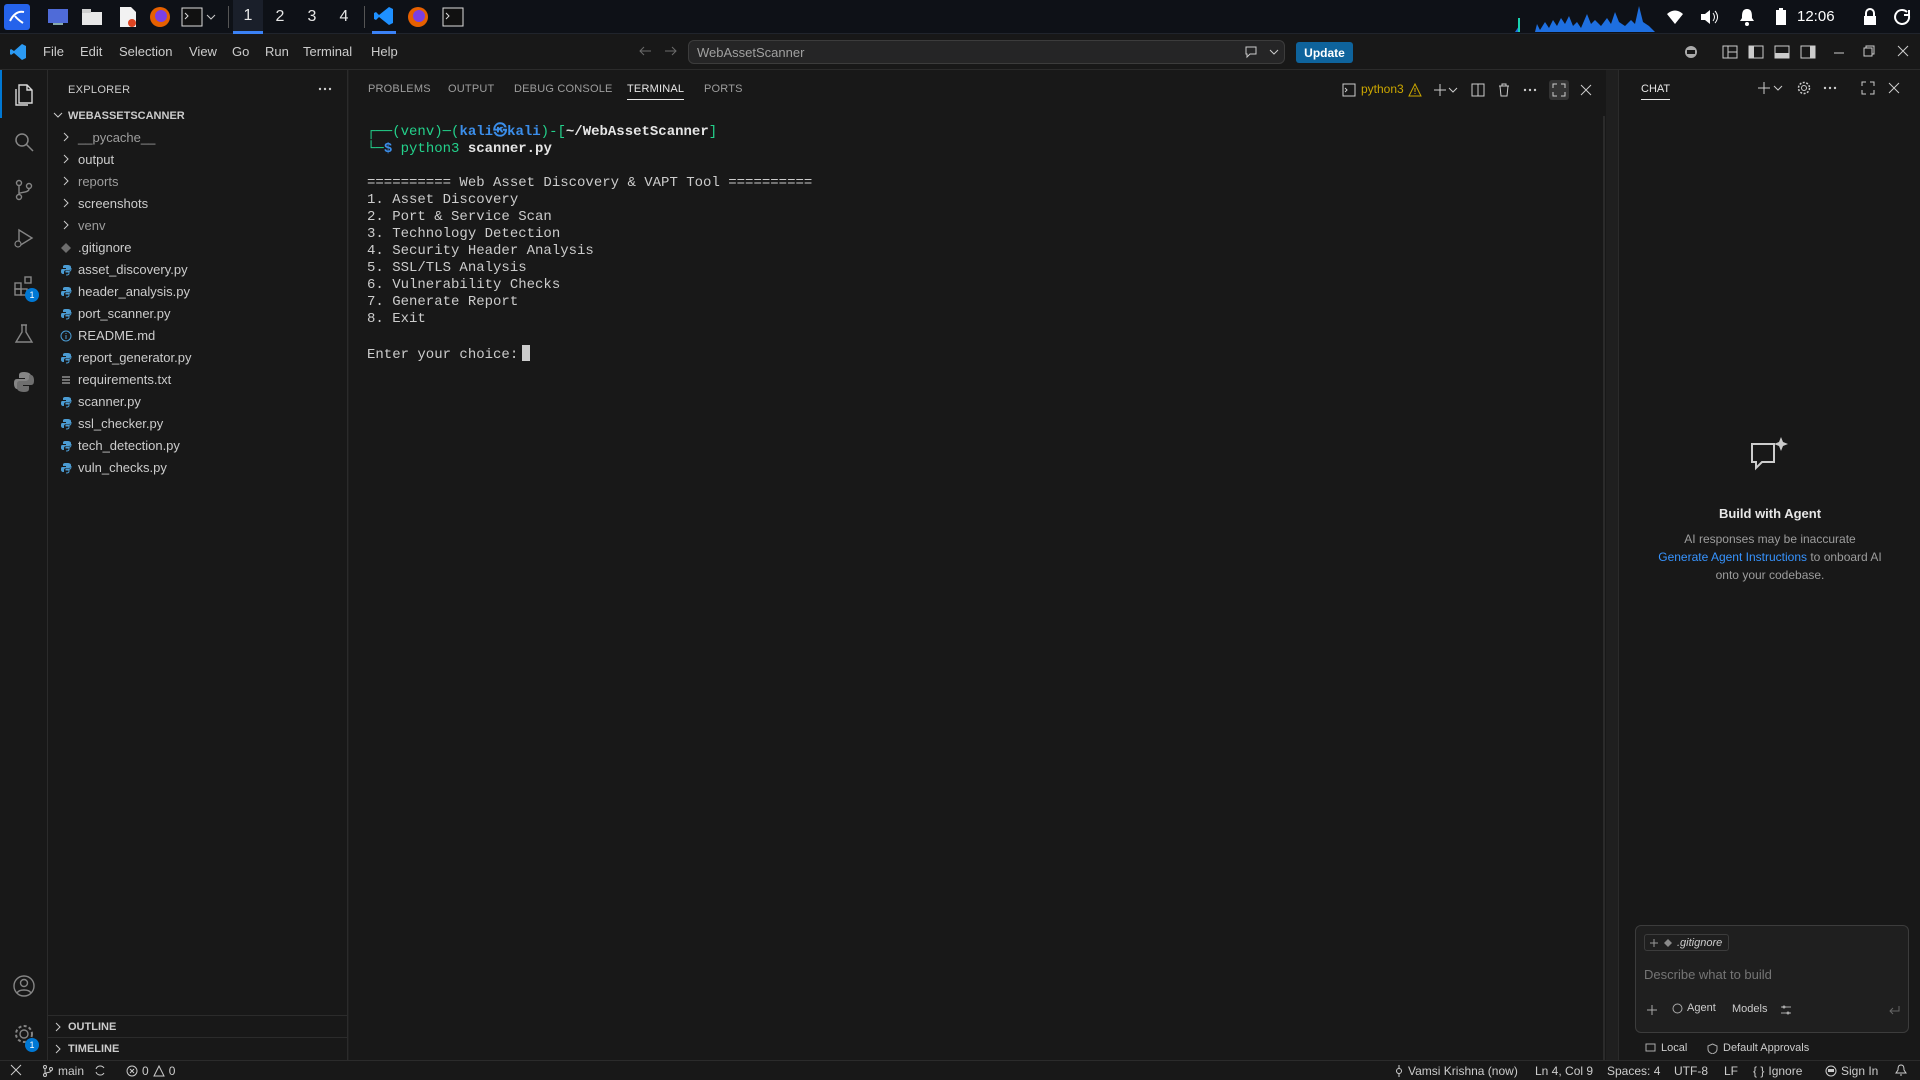 This screenshot has width=1920, height=1080. I want to click on file-report-generator: report_generator.py, so click(198, 358).